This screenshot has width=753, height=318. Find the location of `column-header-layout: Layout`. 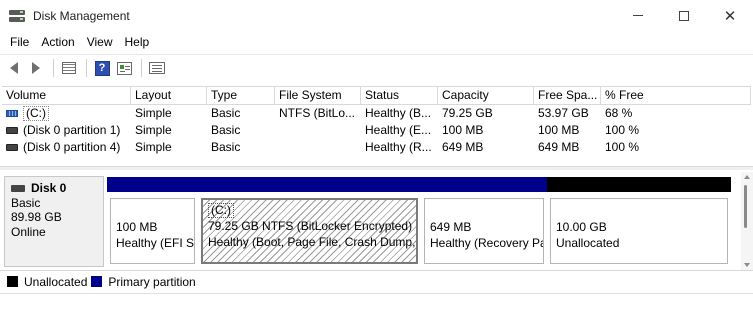

column-header-layout: Layout is located at coordinates (169, 96).